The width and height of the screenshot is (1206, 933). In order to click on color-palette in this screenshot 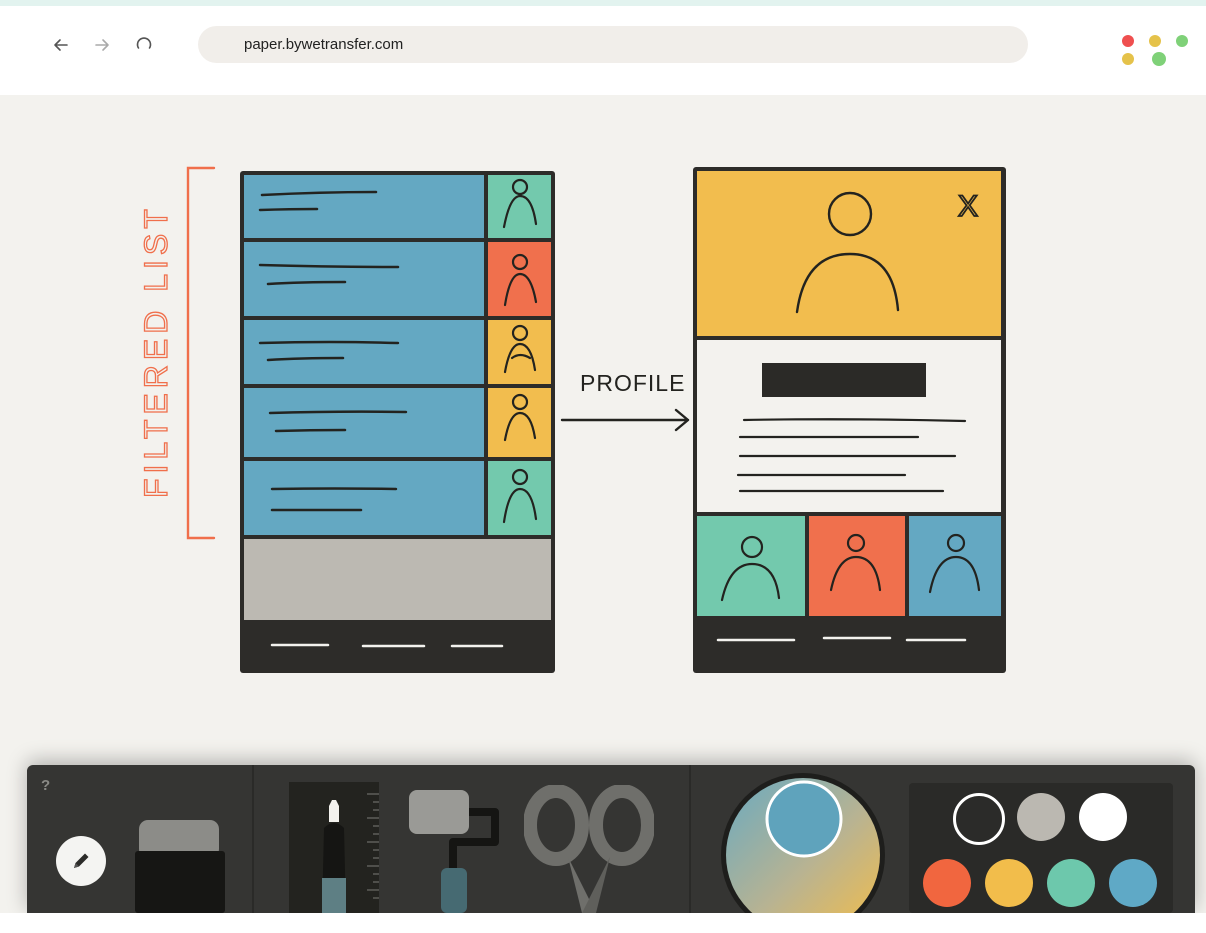, I will do `click(1041, 848)`.